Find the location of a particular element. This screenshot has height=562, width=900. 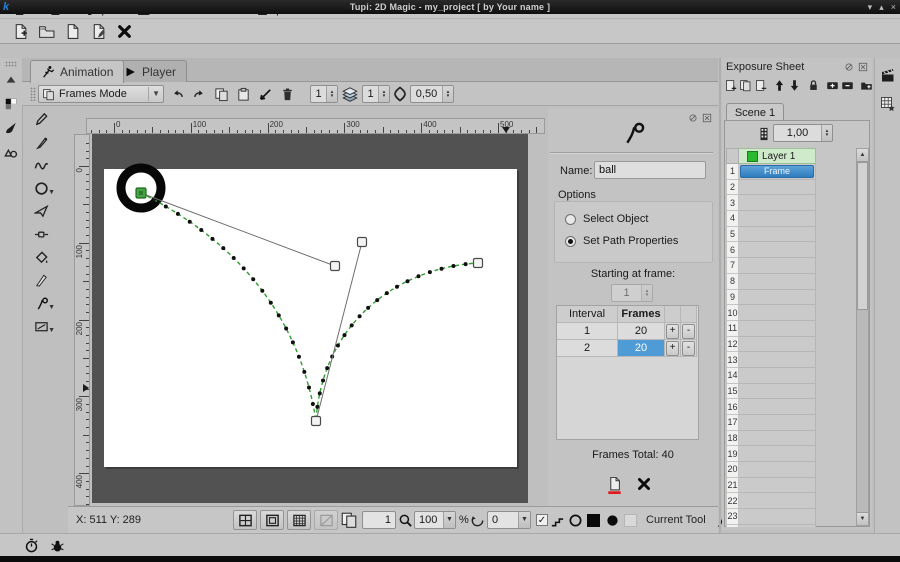

clone-layer-button is located at coordinates (745, 85).